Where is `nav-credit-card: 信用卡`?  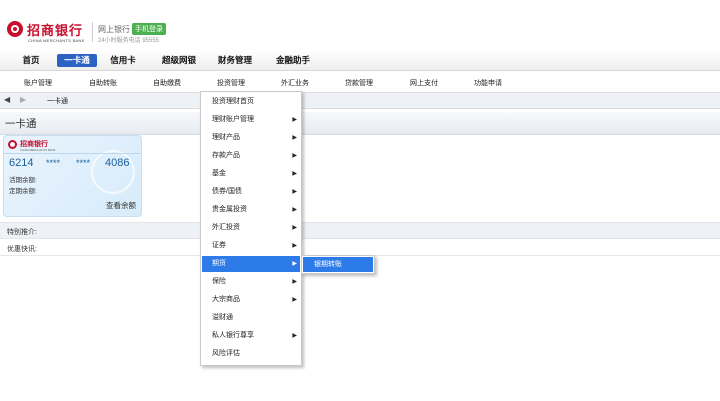 nav-credit-card: 信用卡 is located at coordinates (123, 60).